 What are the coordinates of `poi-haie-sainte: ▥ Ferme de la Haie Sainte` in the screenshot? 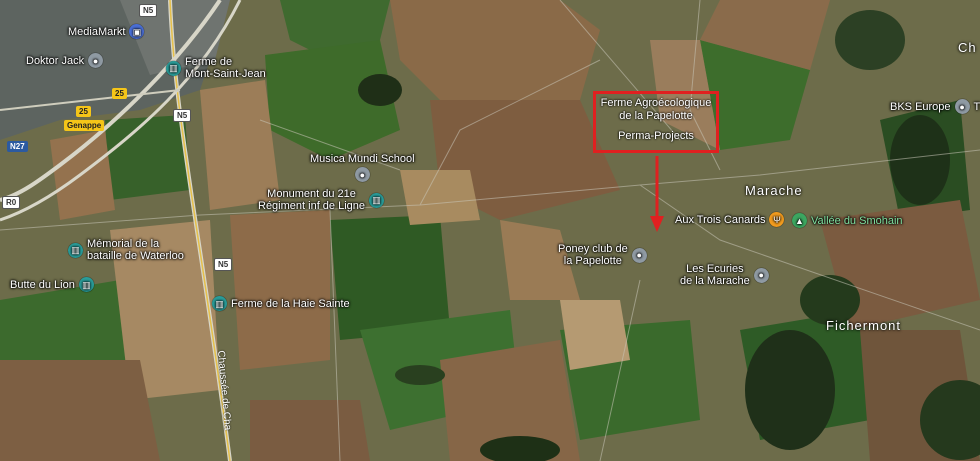 It's located at (281, 303).